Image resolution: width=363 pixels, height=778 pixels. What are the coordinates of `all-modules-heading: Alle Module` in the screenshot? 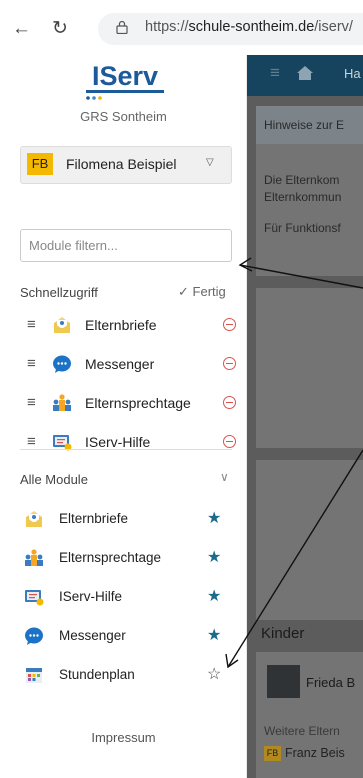 It's located at (54, 479).